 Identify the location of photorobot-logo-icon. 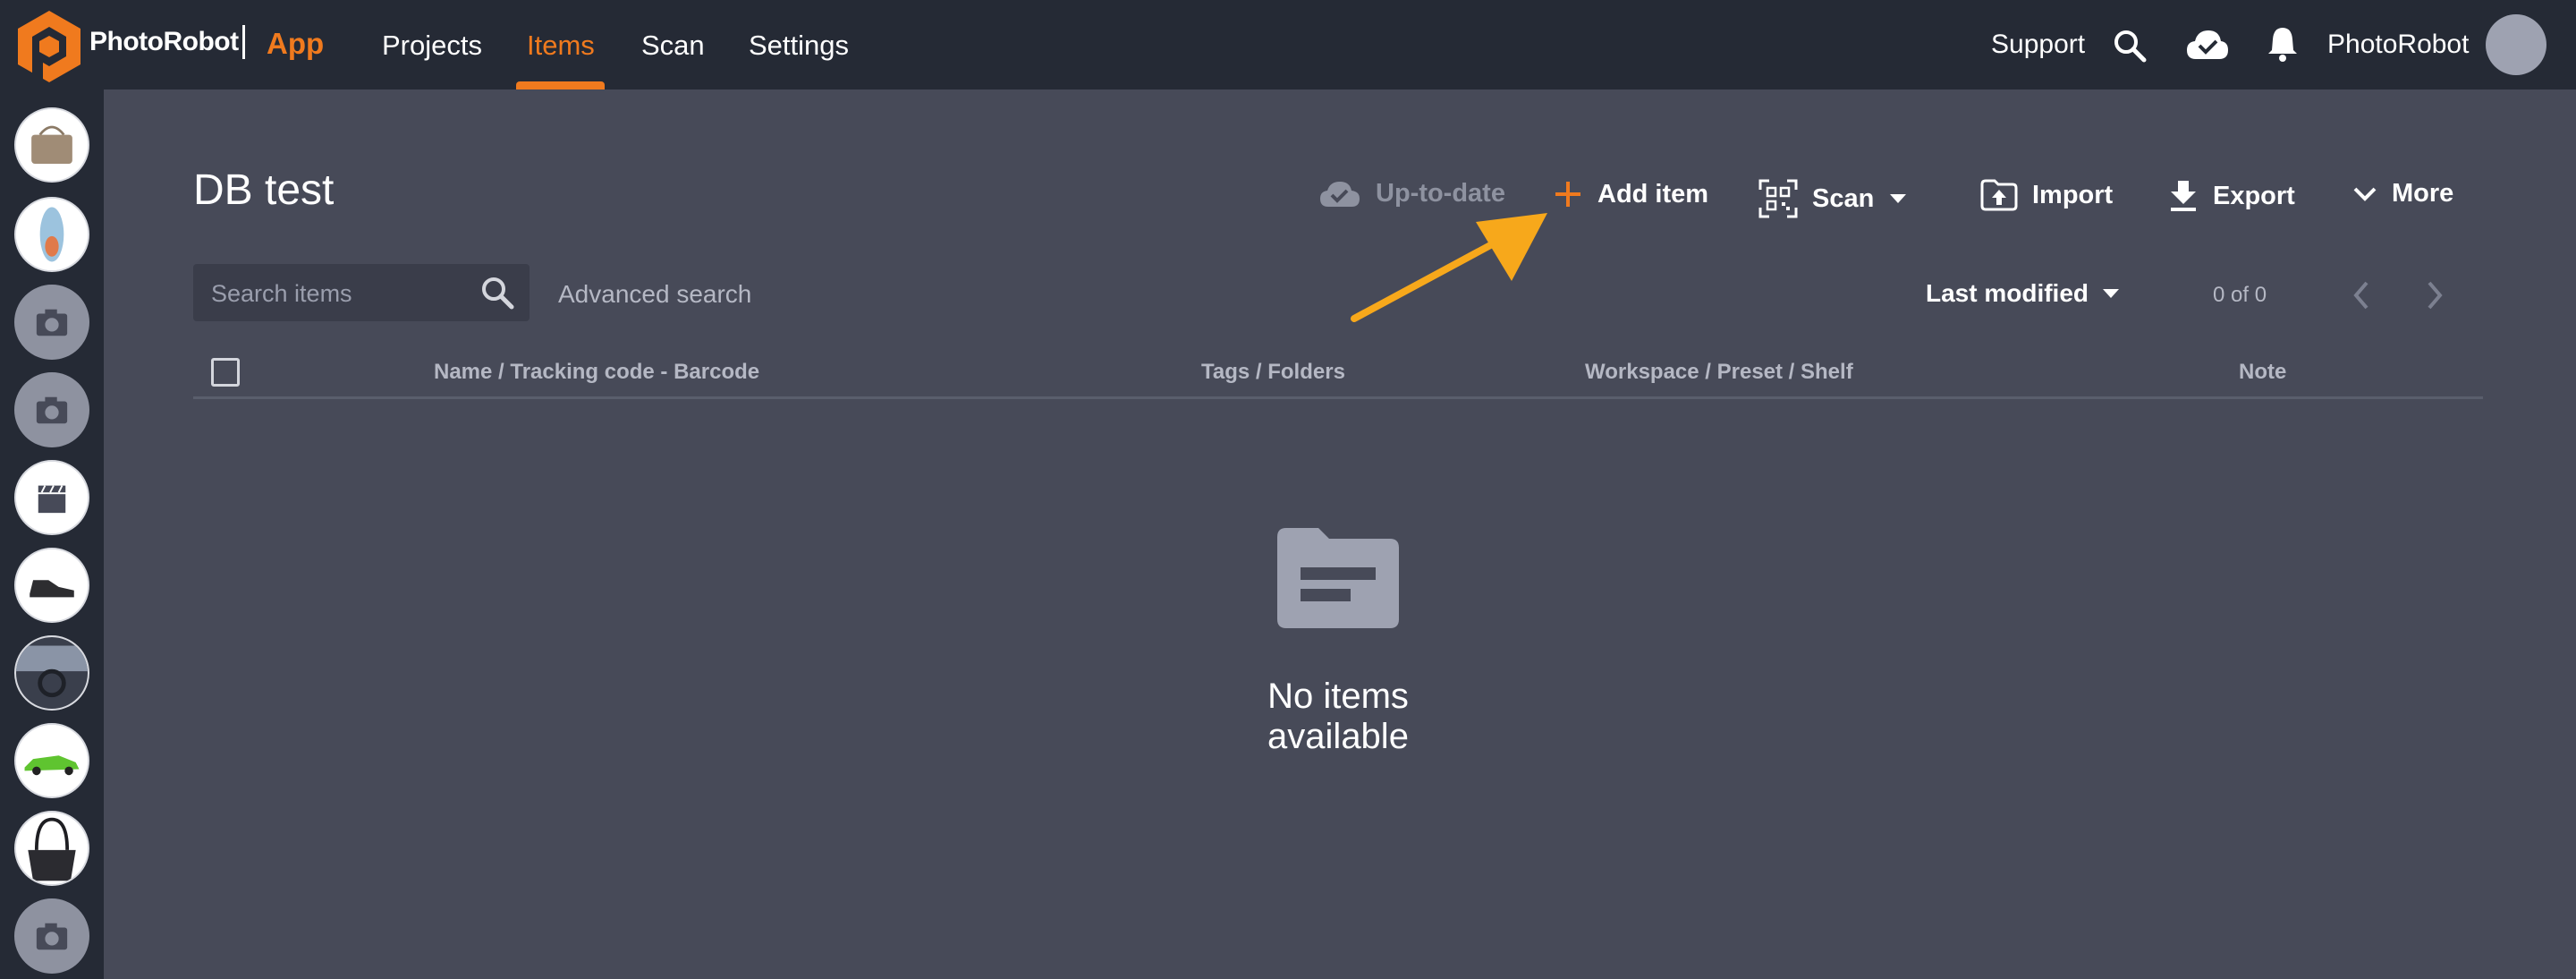
(49, 47).